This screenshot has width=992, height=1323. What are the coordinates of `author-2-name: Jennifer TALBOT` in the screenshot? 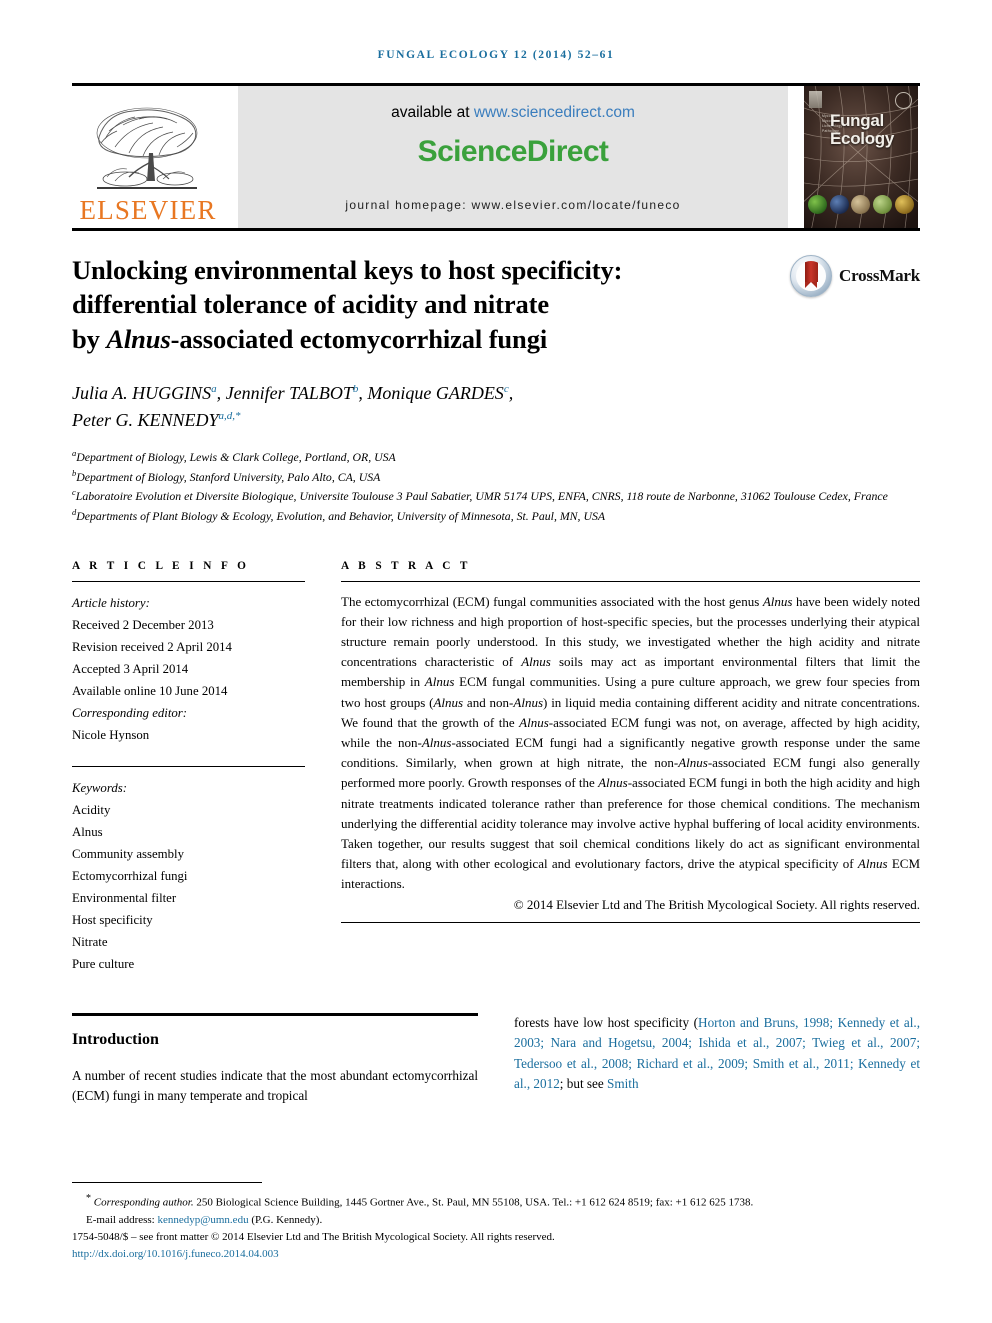 It's located at (289, 393).